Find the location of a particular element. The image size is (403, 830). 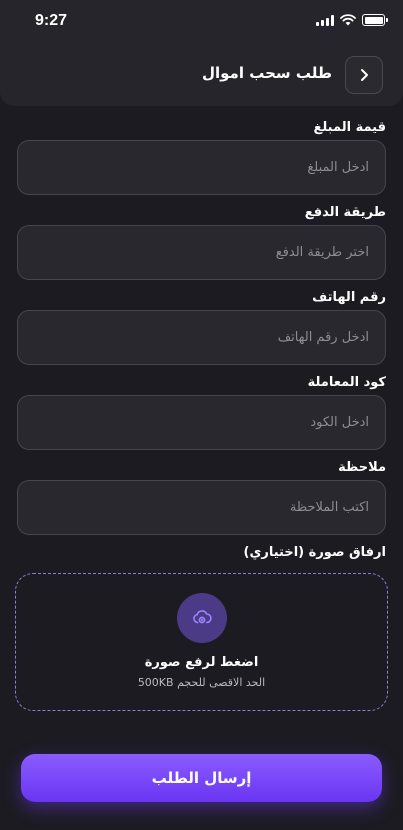

chevron-right-icon is located at coordinates (364, 75).